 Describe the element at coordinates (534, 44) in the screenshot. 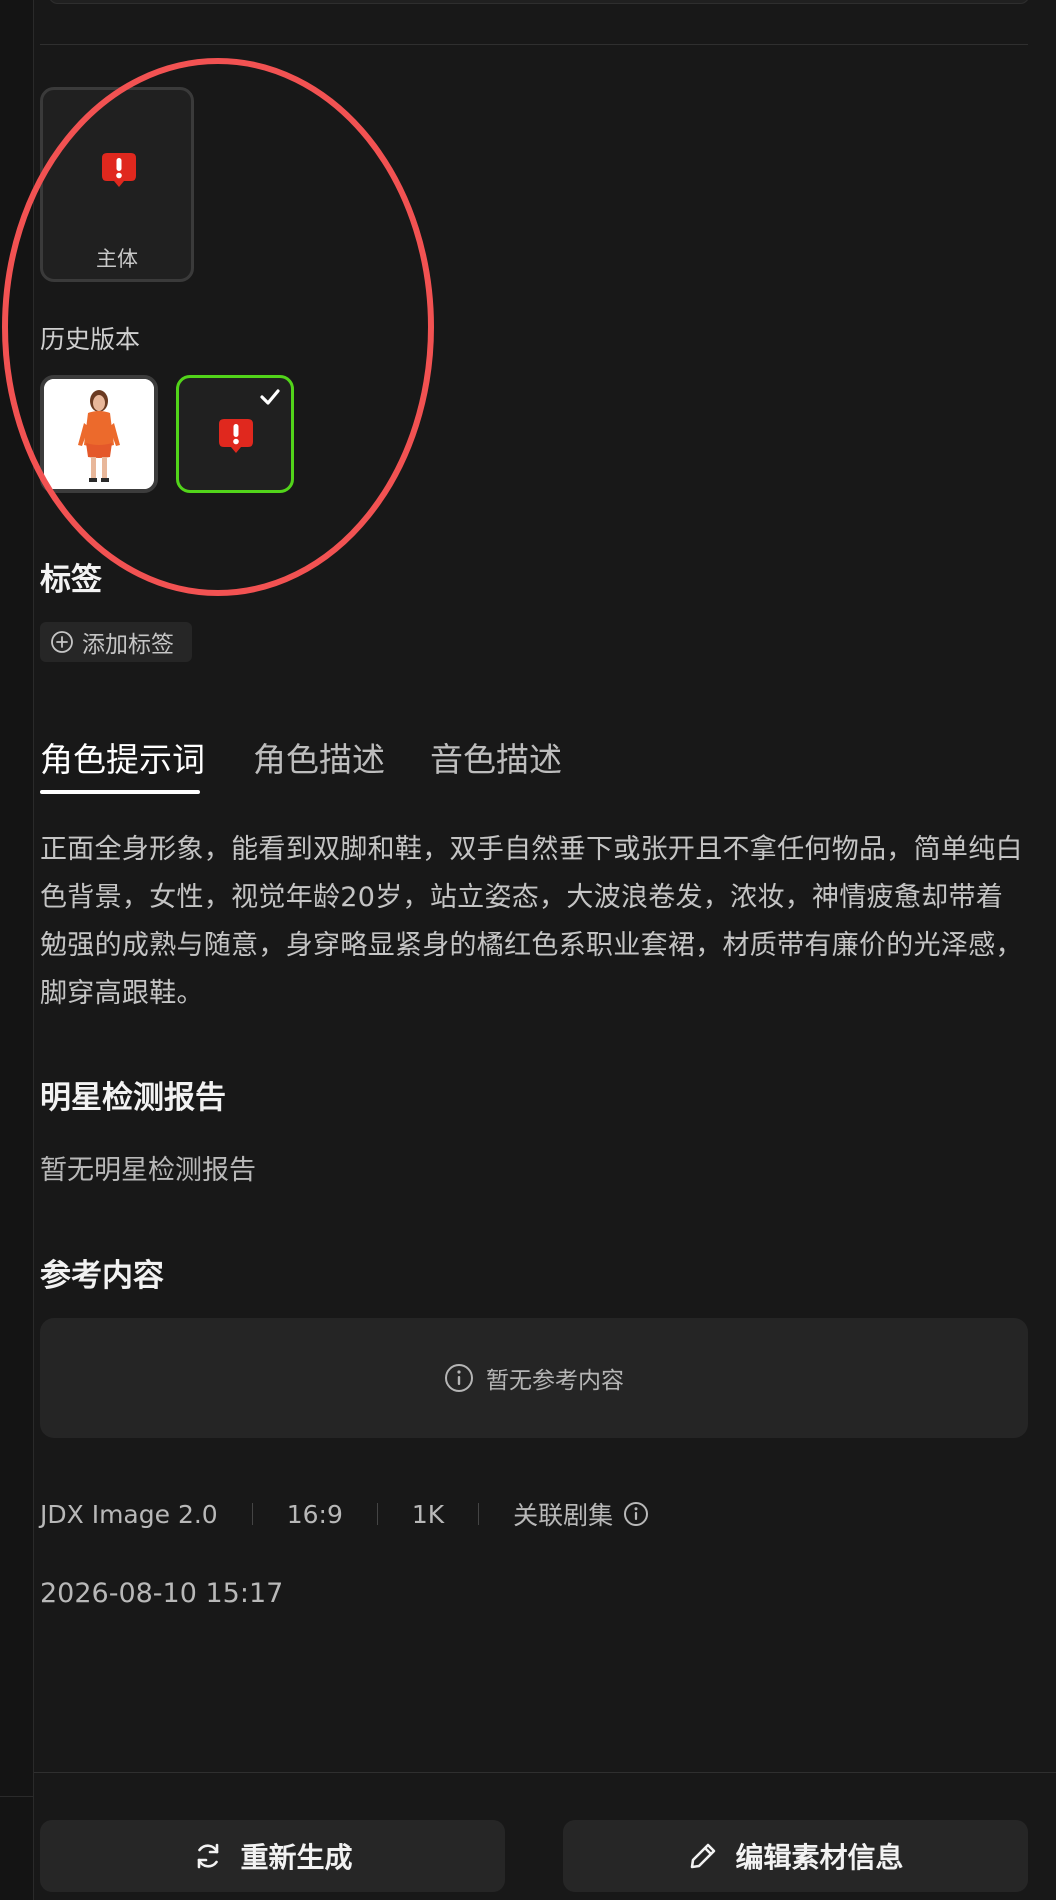

I see `section-divider` at that location.